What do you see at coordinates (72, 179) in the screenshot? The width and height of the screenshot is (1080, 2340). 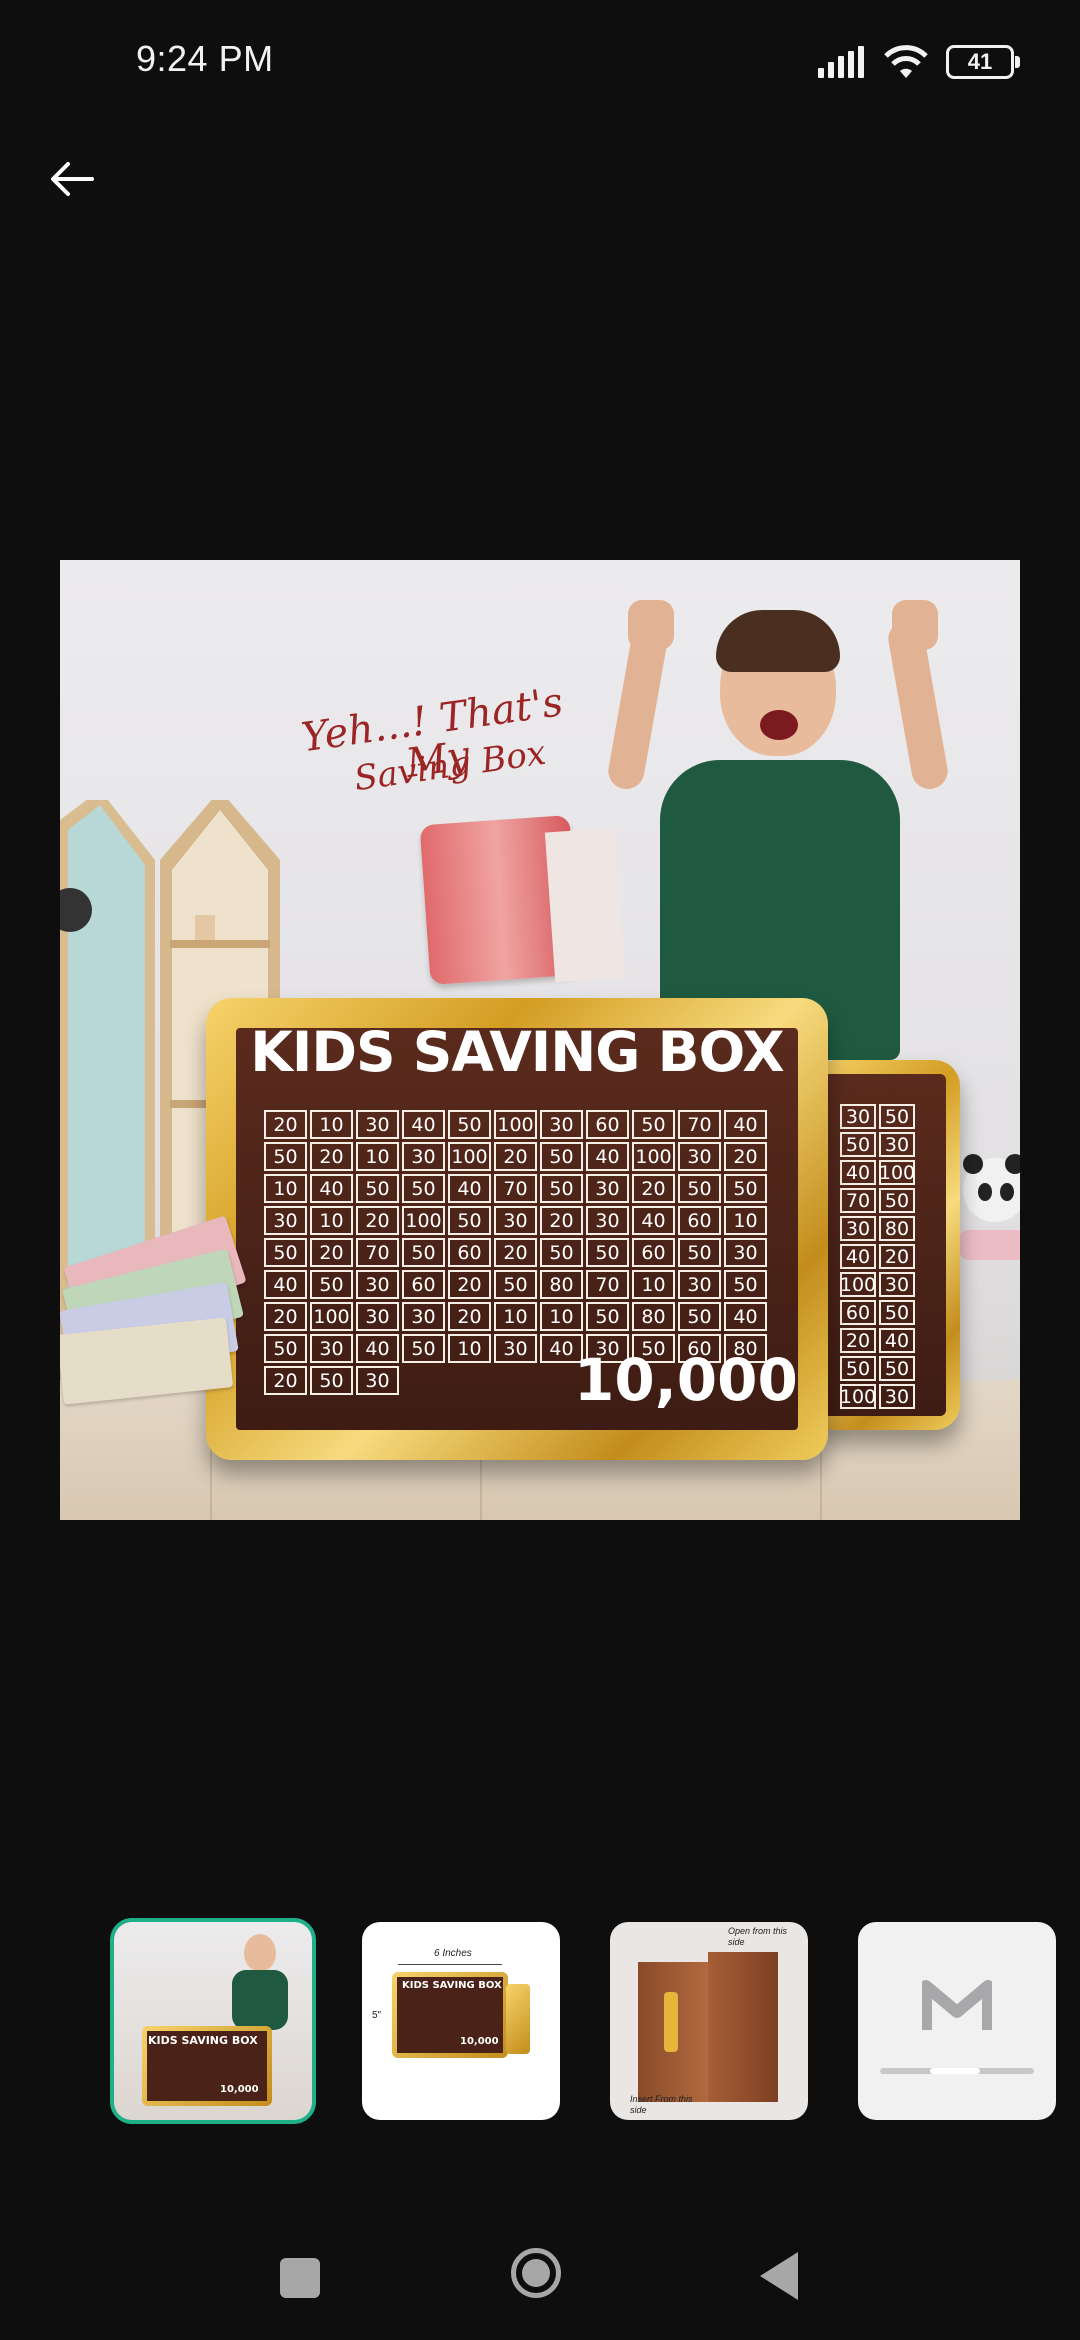 I see `back-button` at bounding box center [72, 179].